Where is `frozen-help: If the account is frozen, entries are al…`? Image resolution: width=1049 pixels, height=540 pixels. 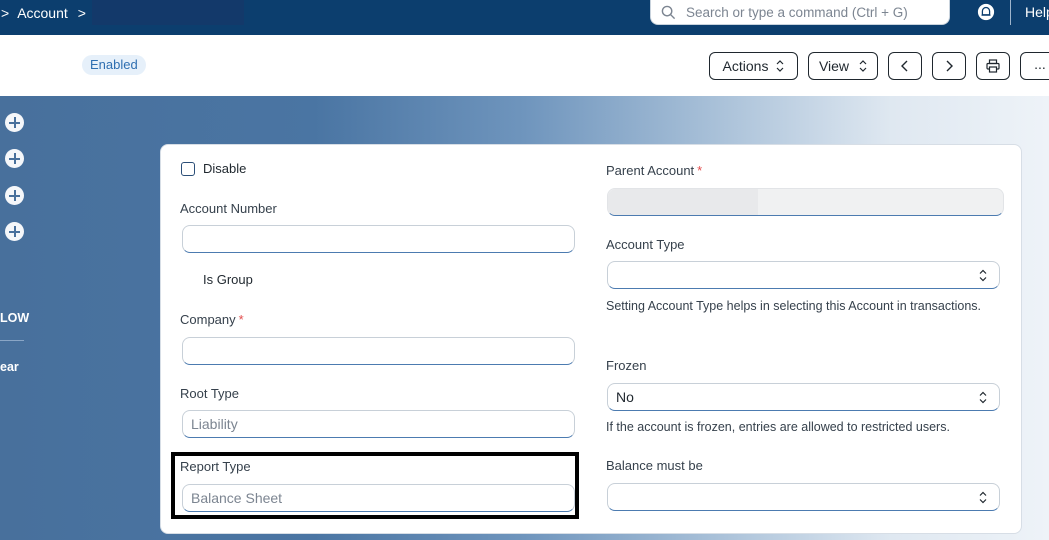 frozen-help: If the account is frozen, entries are al… is located at coordinates (778, 427).